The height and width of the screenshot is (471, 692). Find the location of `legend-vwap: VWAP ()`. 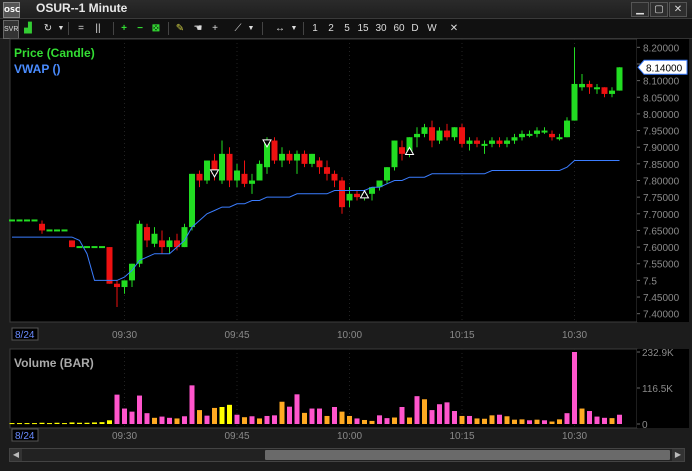

legend-vwap: VWAP () is located at coordinates (37, 69).